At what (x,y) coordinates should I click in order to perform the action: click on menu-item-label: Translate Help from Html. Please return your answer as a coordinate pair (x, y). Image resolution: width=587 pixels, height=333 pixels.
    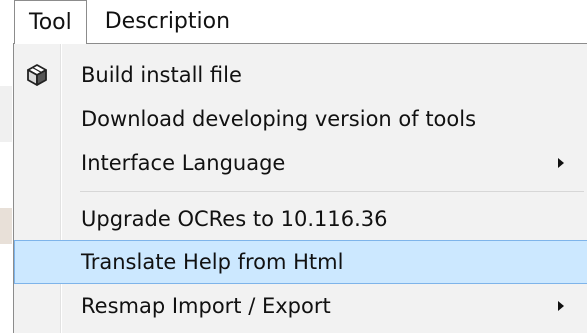
    Looking at the image, I should click on (212, 262).